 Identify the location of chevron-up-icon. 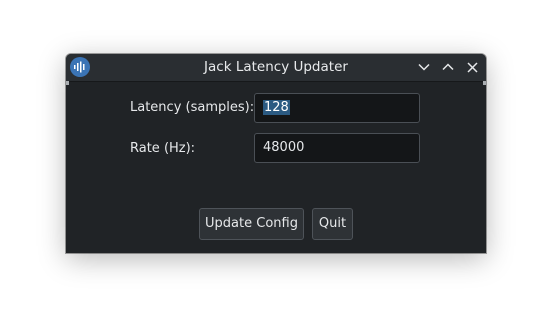
(448, 67).